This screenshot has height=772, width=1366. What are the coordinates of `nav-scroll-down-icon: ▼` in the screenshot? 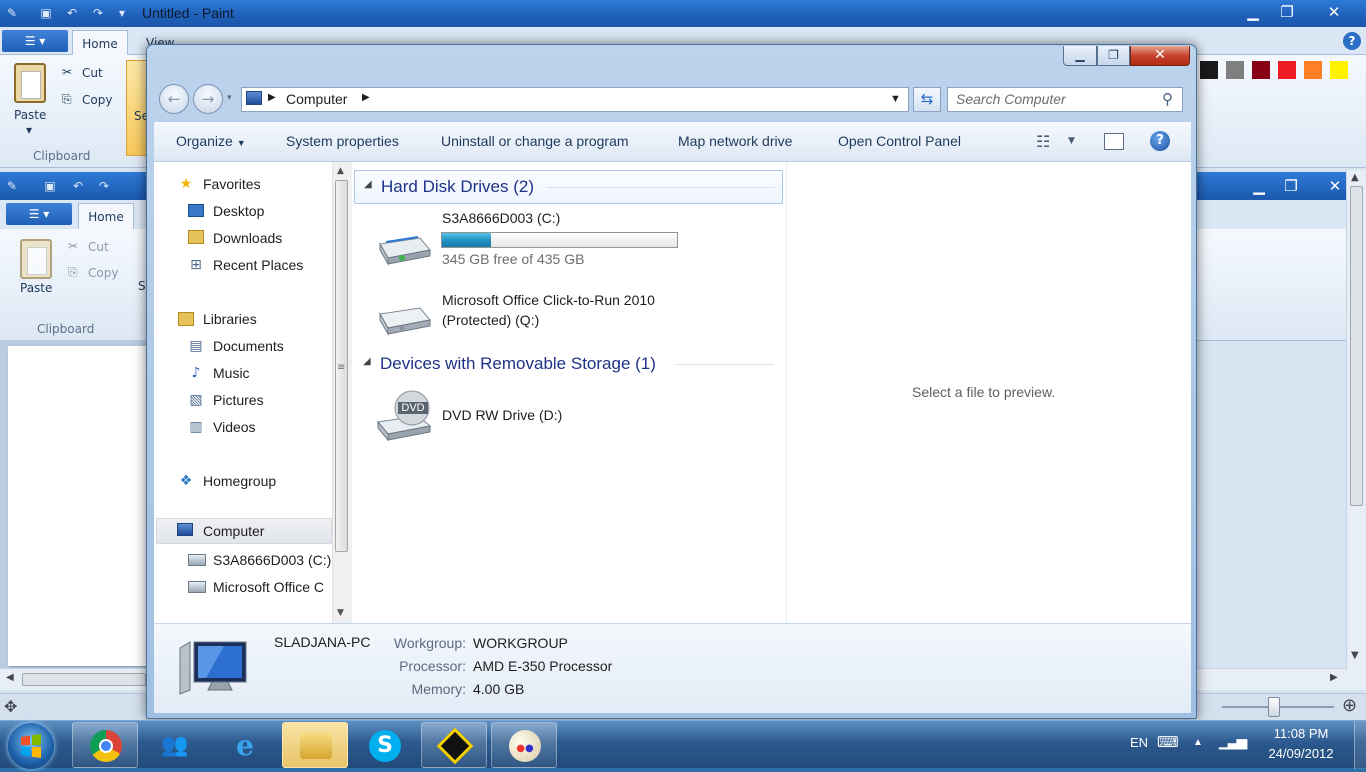 It's located at (340, 613).